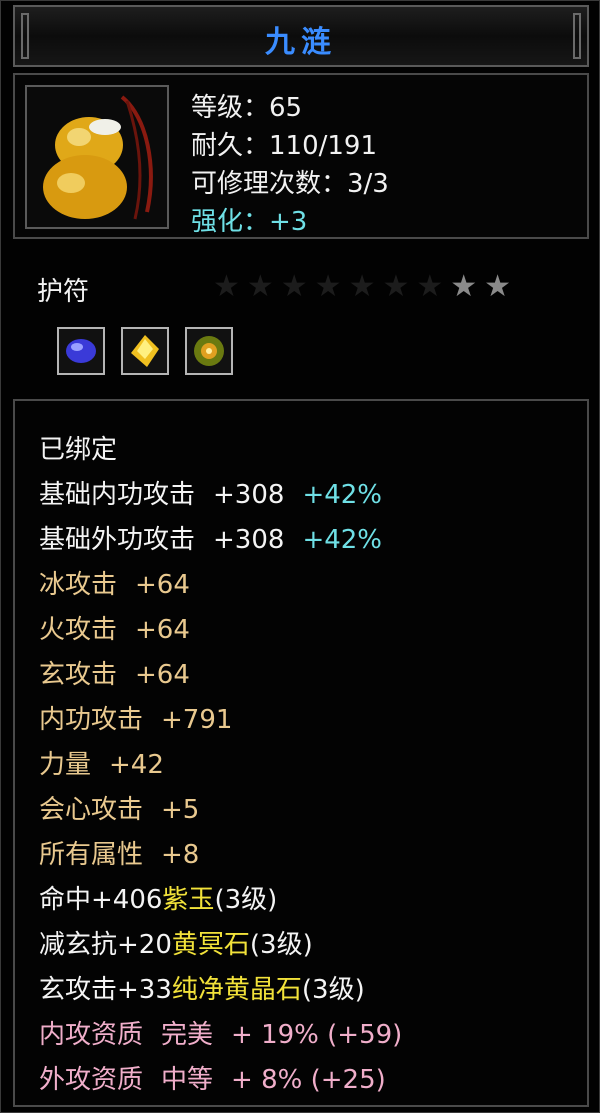 The width and height of the screenshot is (600, 1113). What do you see at coordinates (119, 810) in the screenshot?
I see `attr-crit: 会心攻击 +5` at bounding box center [119, 810].